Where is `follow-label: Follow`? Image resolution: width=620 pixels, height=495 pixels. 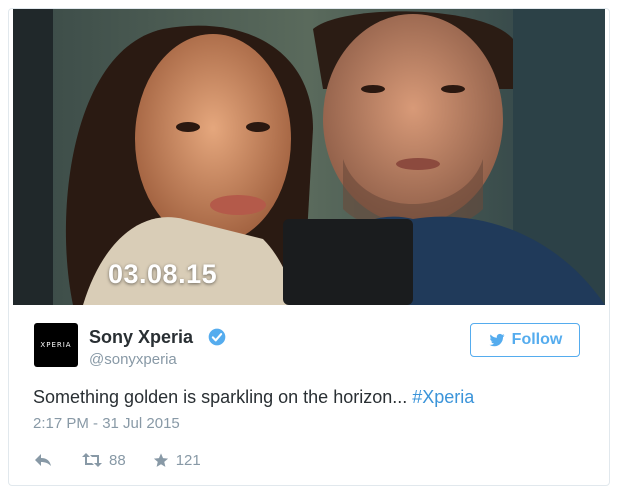 follow-label: Follow is located at coordinates (537, 339).